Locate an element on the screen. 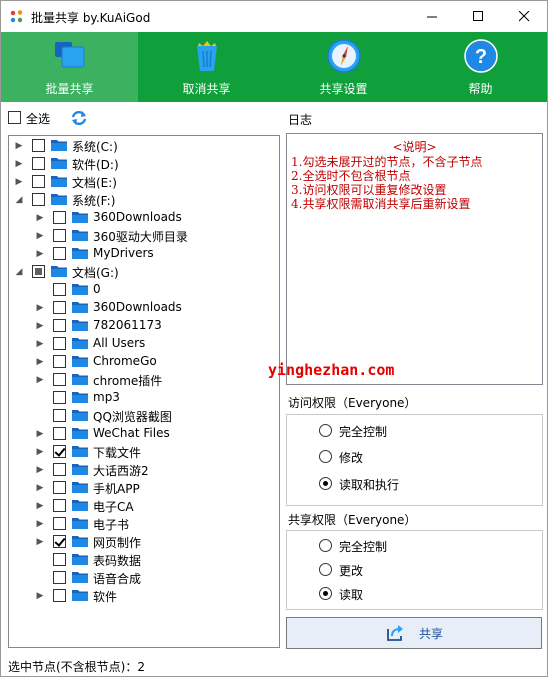  tree-node: QQ浏览器截图 is located at coordinates (144, 416).